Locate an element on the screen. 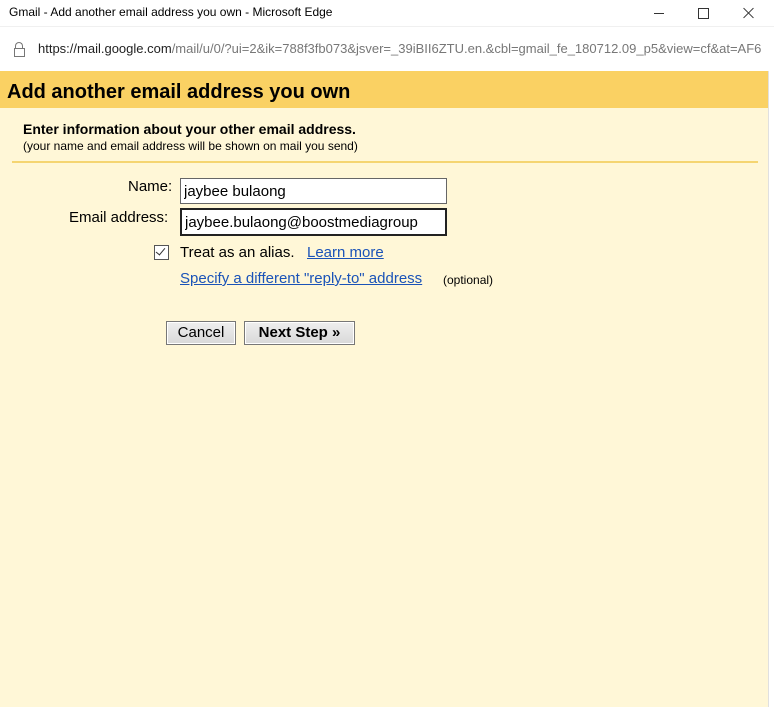  maximize-icon is located at coordinates (703, 13).